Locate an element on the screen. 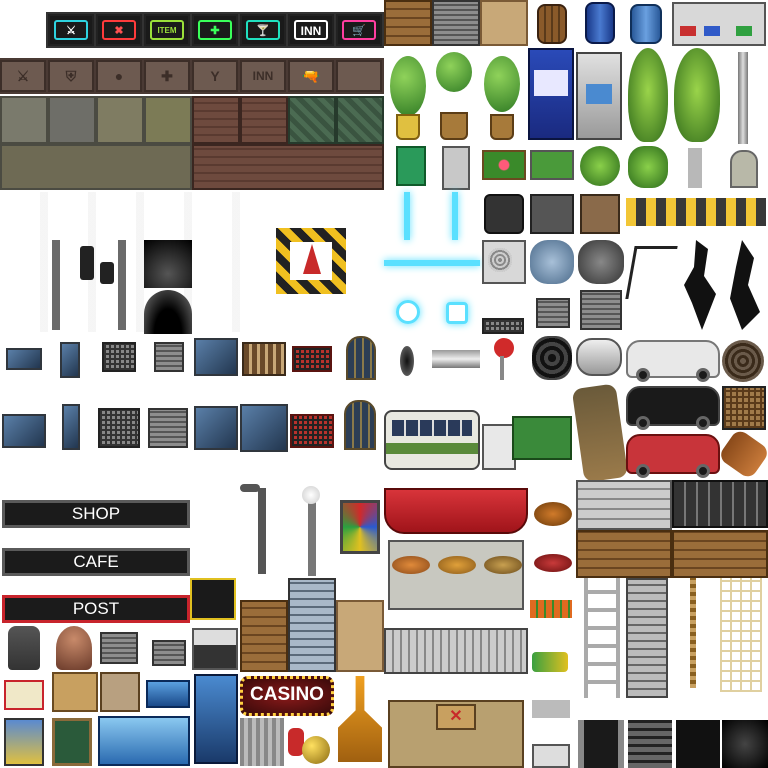 This screenshot has width=768, height=768. small-shop-front is located at coordinates (215, 649).